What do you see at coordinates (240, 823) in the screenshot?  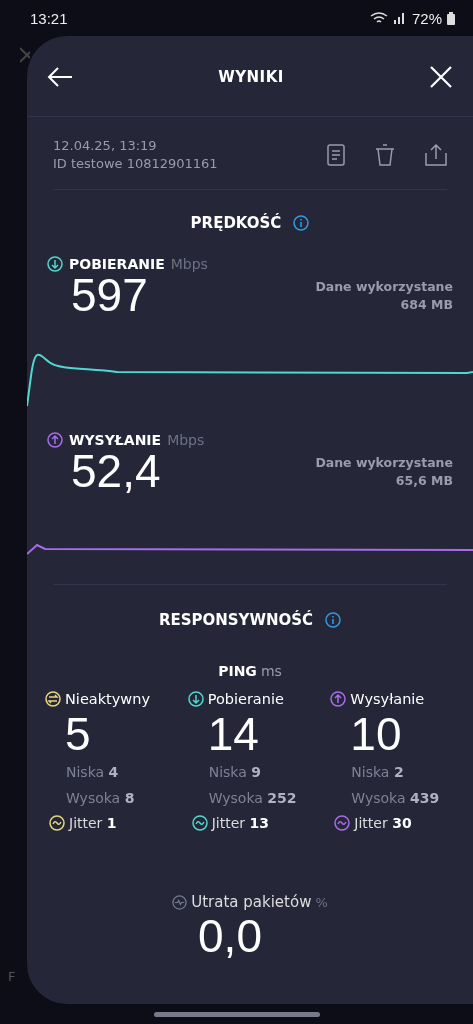 I see `jitter-text: Jitter 13` at bounding box center [240, 823].